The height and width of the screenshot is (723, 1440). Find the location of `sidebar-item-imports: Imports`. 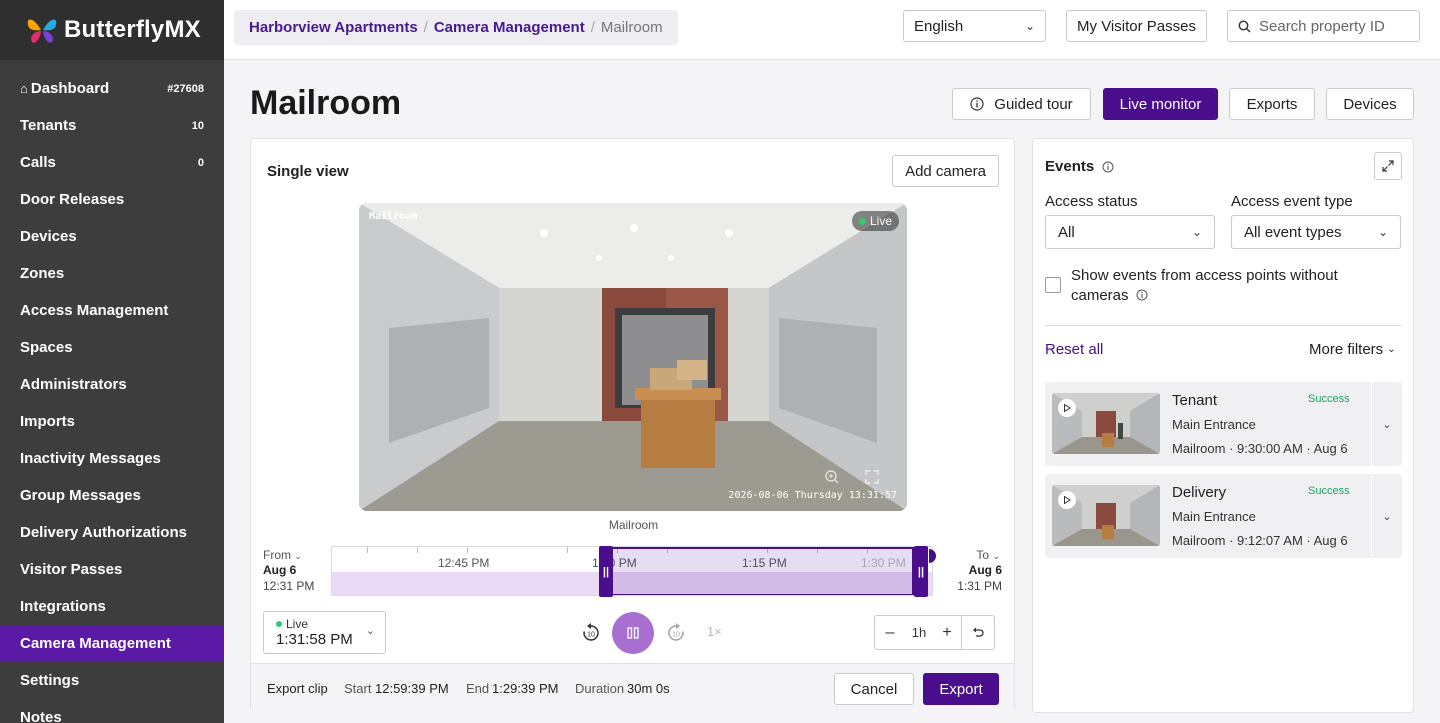

sidebar-item-imports: Imports is located at coordinates (112, 421).